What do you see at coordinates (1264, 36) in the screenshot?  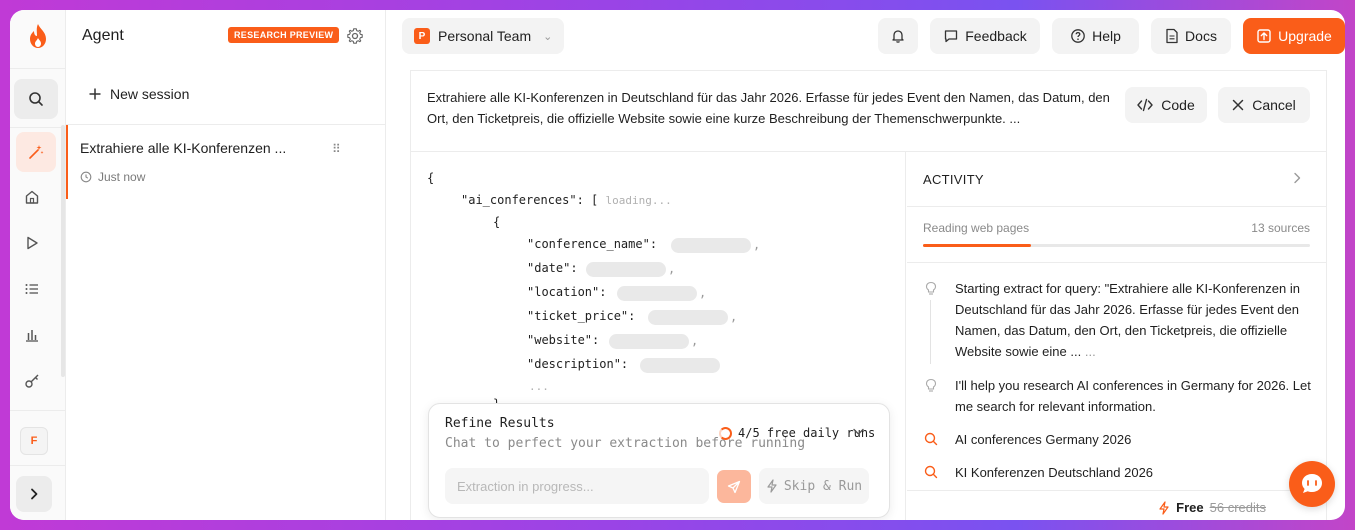 I see `upgrade-icon` at bounding box center [1264, 36].